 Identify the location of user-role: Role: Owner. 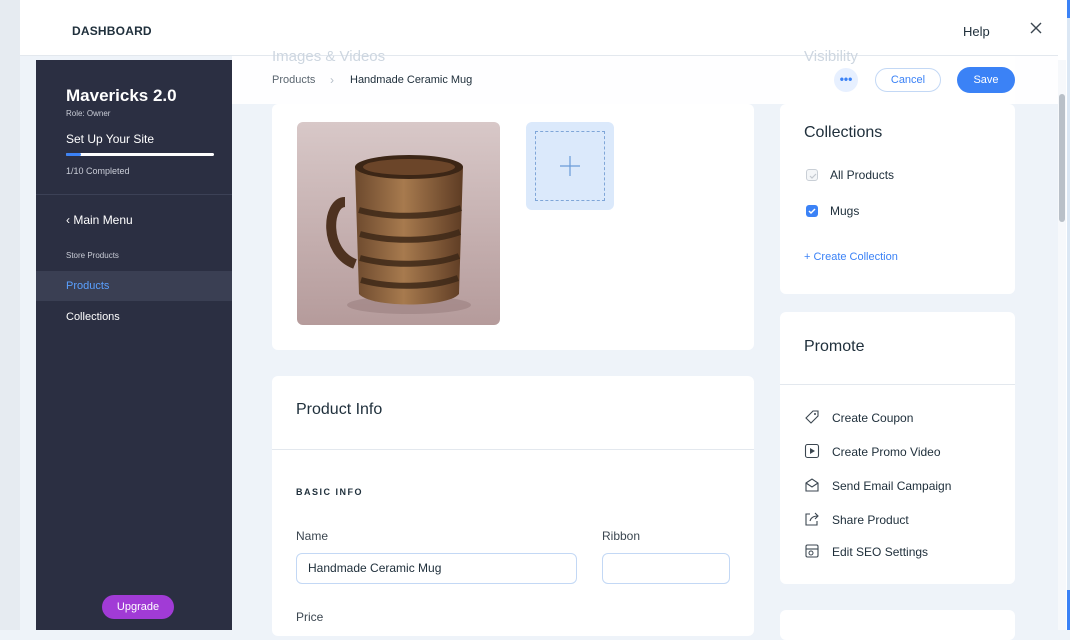
(88, 113).